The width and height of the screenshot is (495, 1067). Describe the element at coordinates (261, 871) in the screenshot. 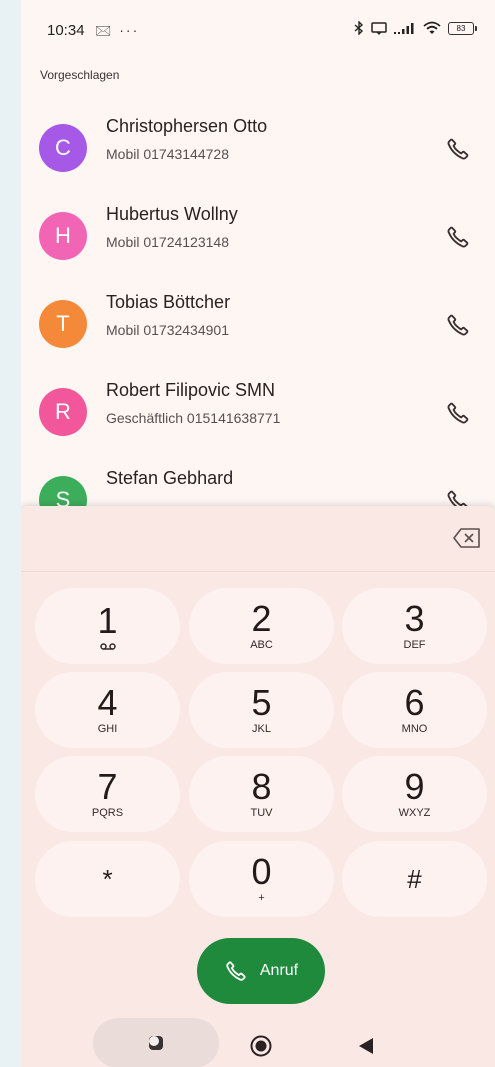

I see `key-digit: 0` at that location.